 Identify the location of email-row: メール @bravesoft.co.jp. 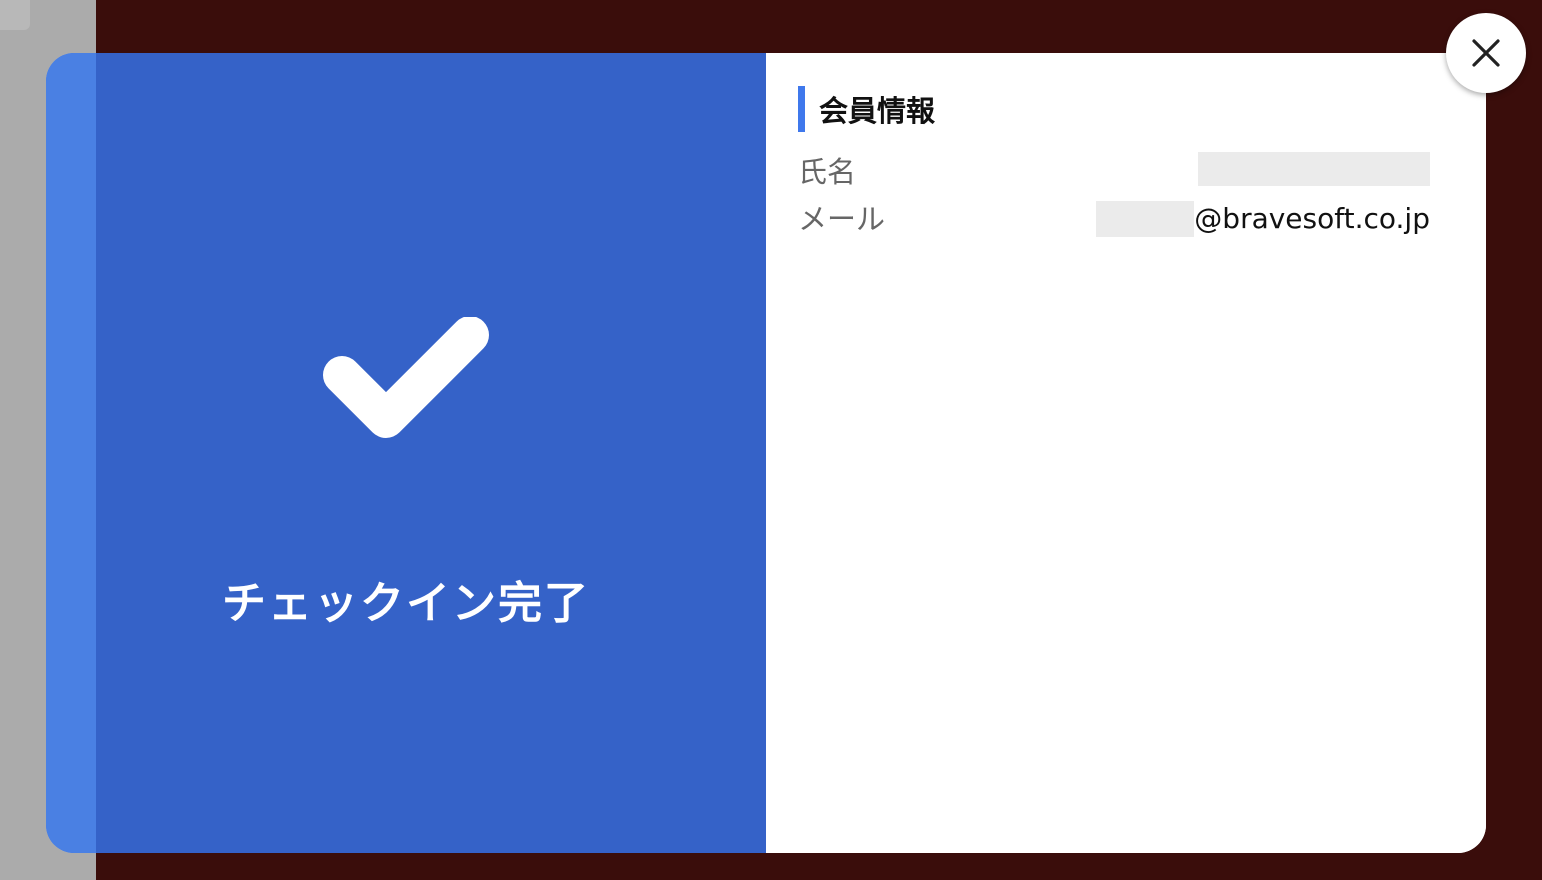
(1114, 219).